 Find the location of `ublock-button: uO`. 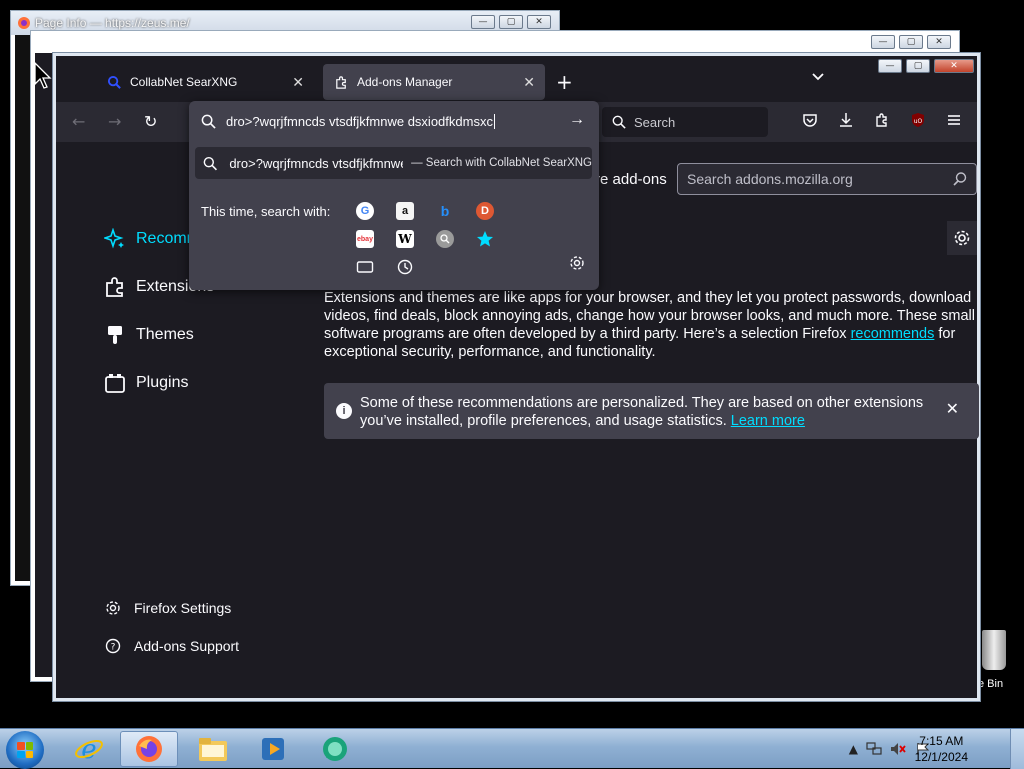

ublock-button: uO is located at coordinates (918, 122).